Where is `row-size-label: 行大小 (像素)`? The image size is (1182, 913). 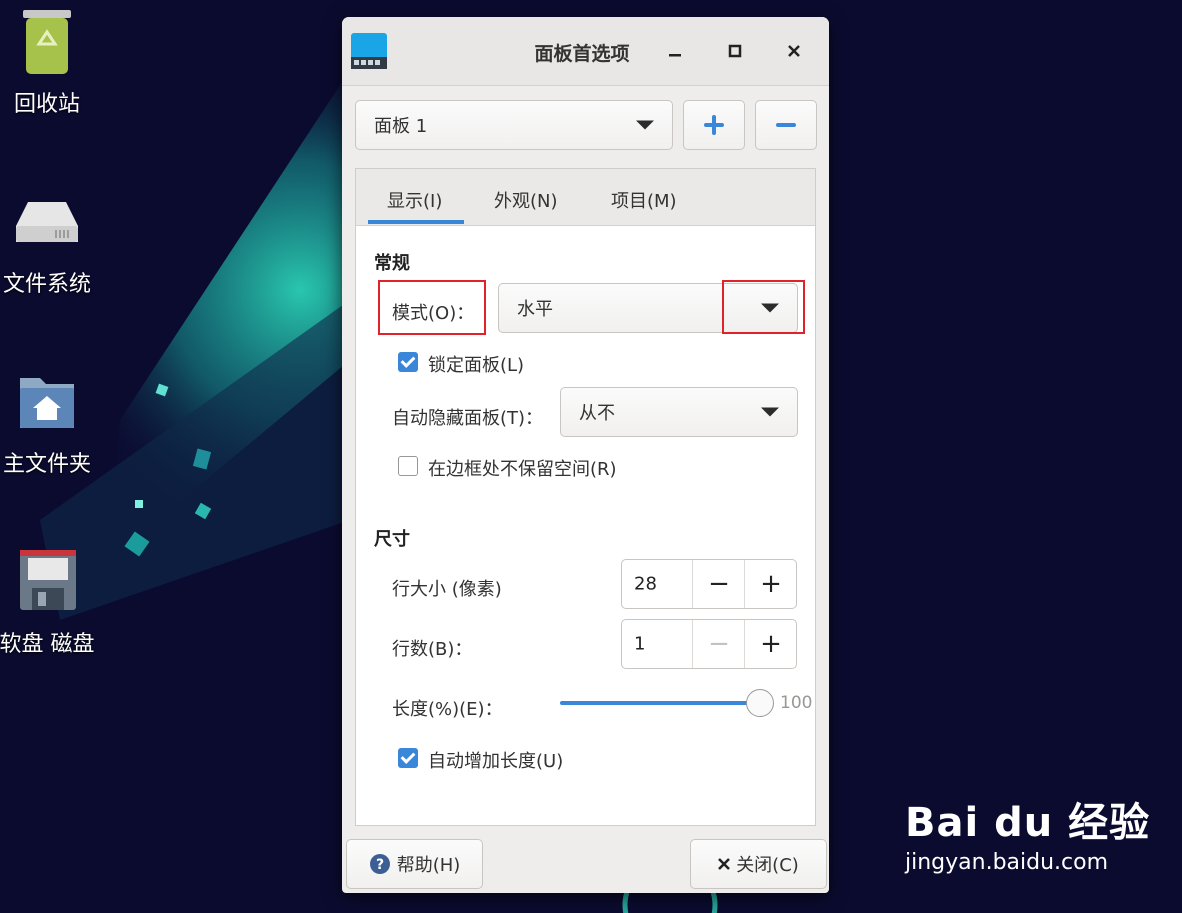 row-size-label: 行大小 (像素) is located at coordinates (447, 589).